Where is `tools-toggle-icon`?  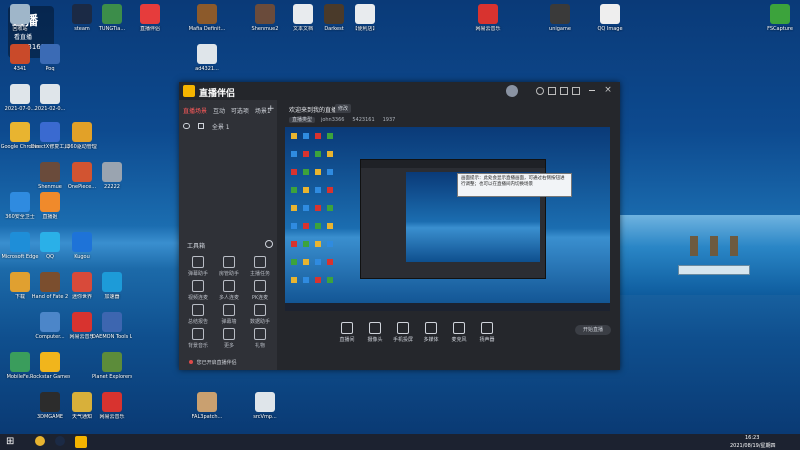 tools-toggle-icon is located at coordinates (269, 244).